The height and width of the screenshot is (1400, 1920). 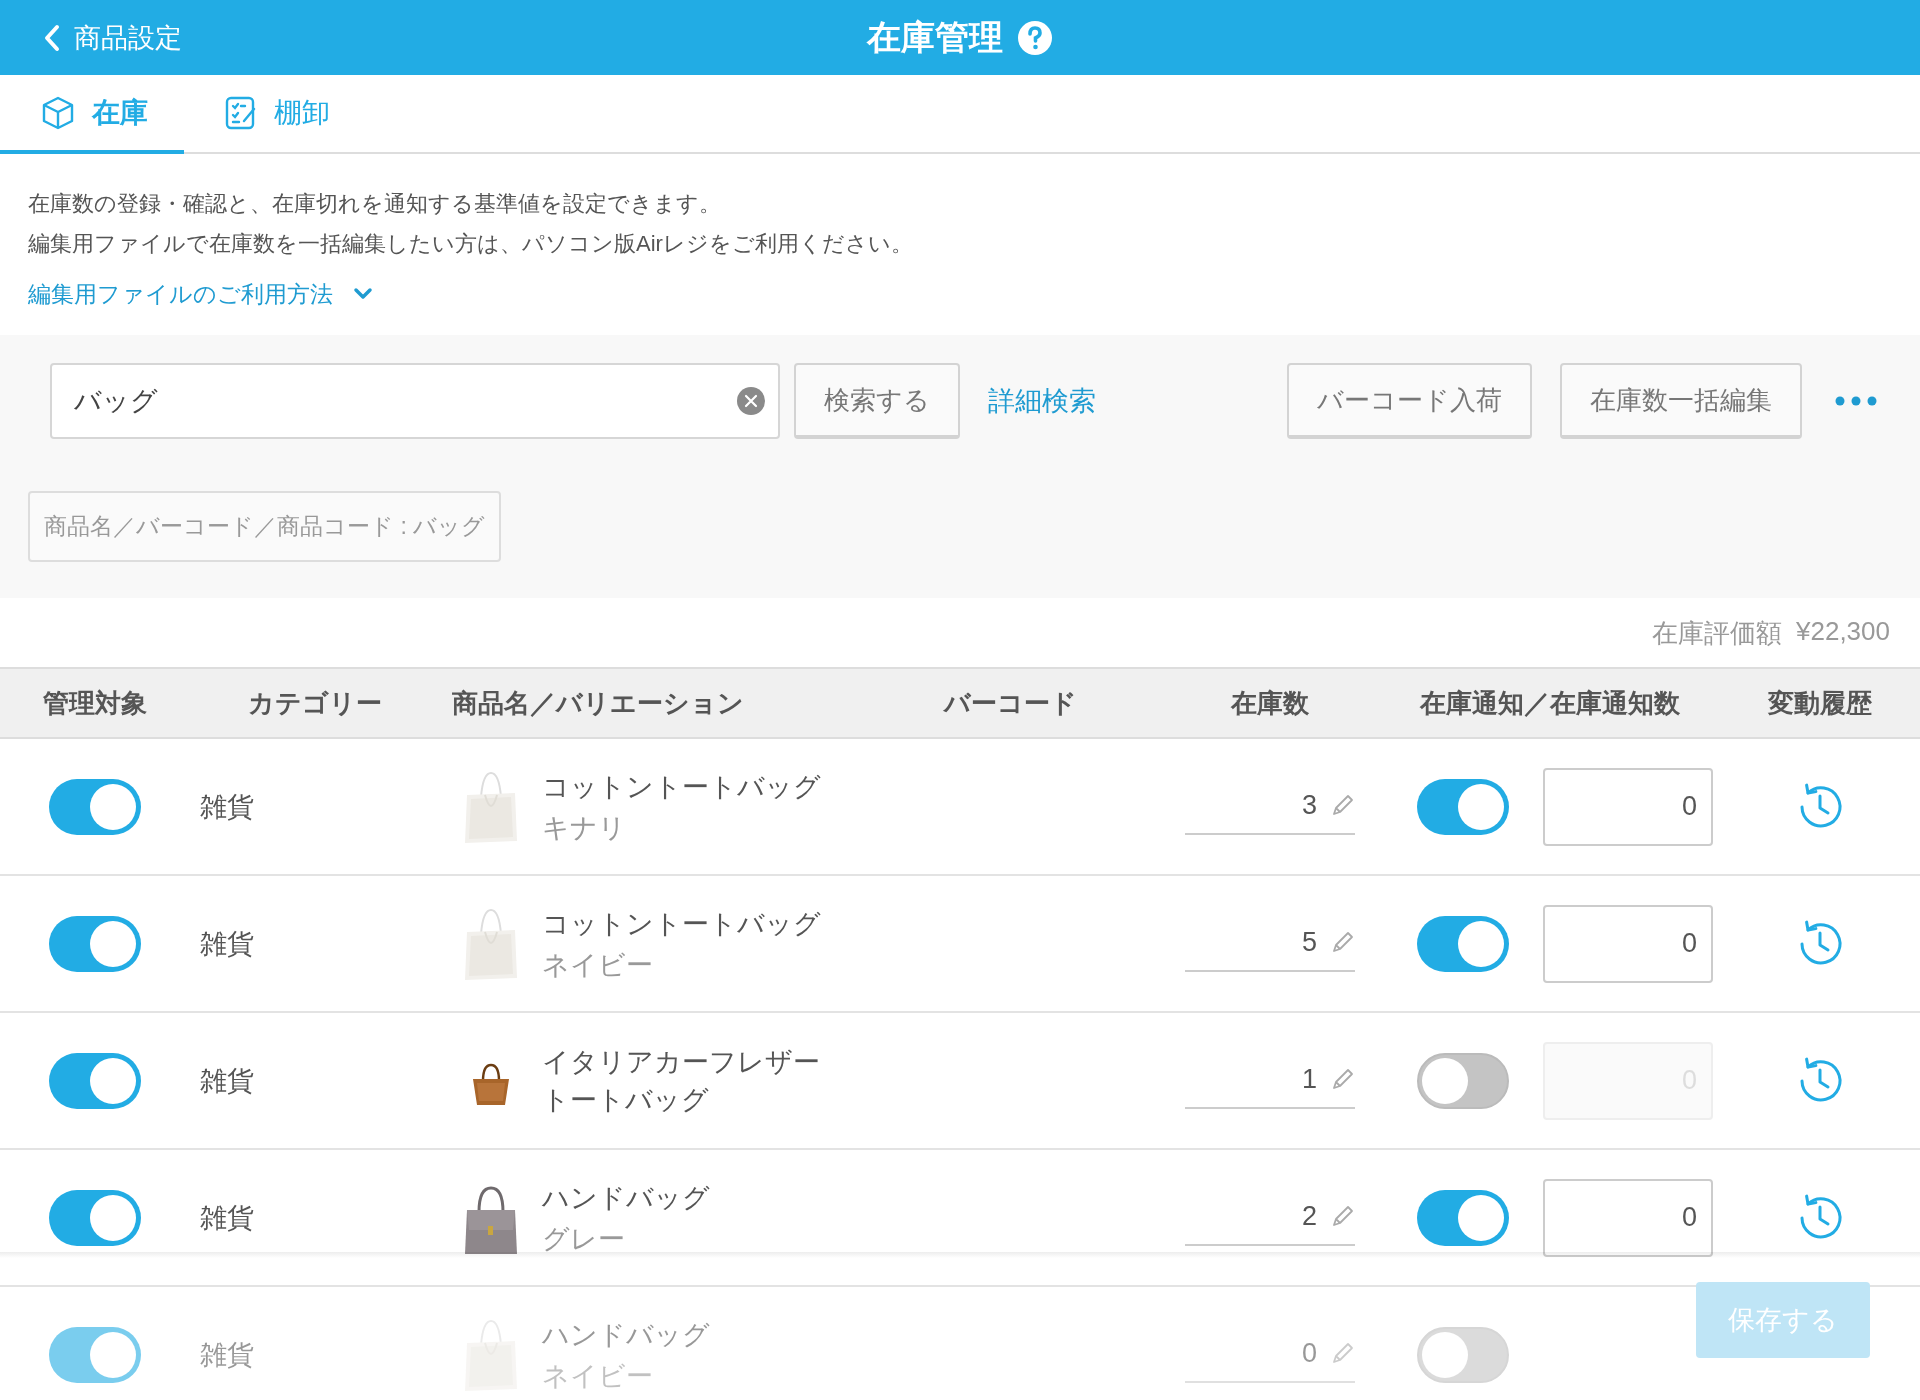 I want to click on back-button: 商品設定, so click(x=113, y=37).